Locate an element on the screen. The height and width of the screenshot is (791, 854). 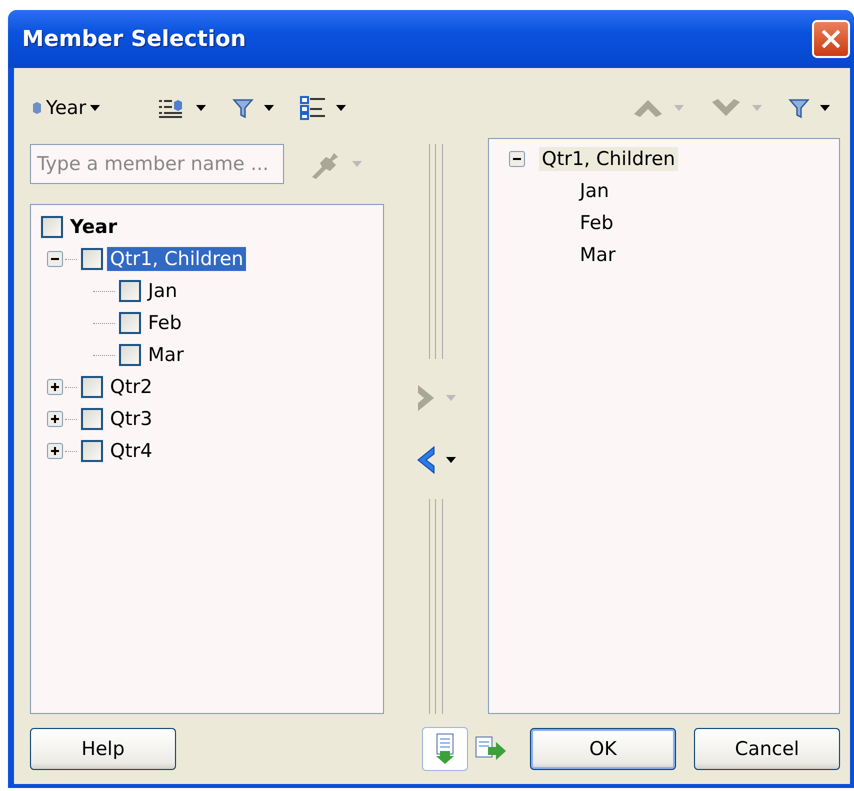
dimension-menu: Year is located at coordinates (66, 108).